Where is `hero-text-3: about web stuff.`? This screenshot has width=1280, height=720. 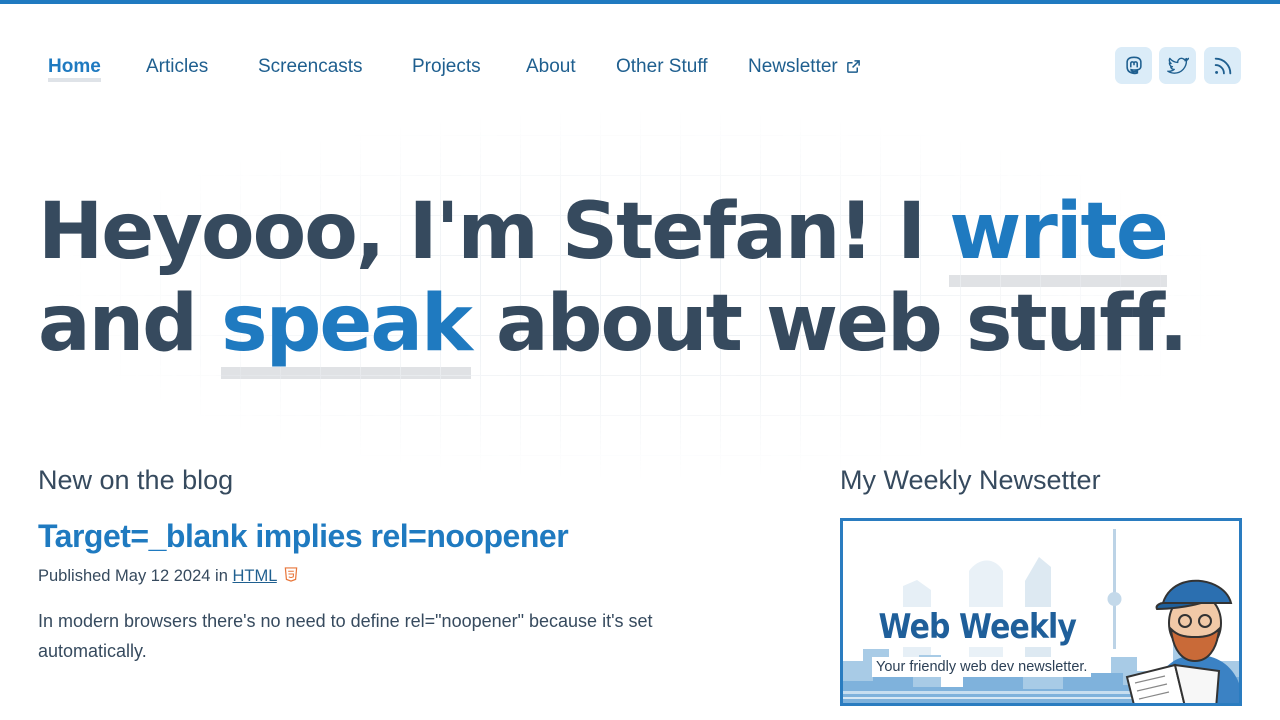 hero-text-3: about web stuff. is located at coordinates (829, 324).